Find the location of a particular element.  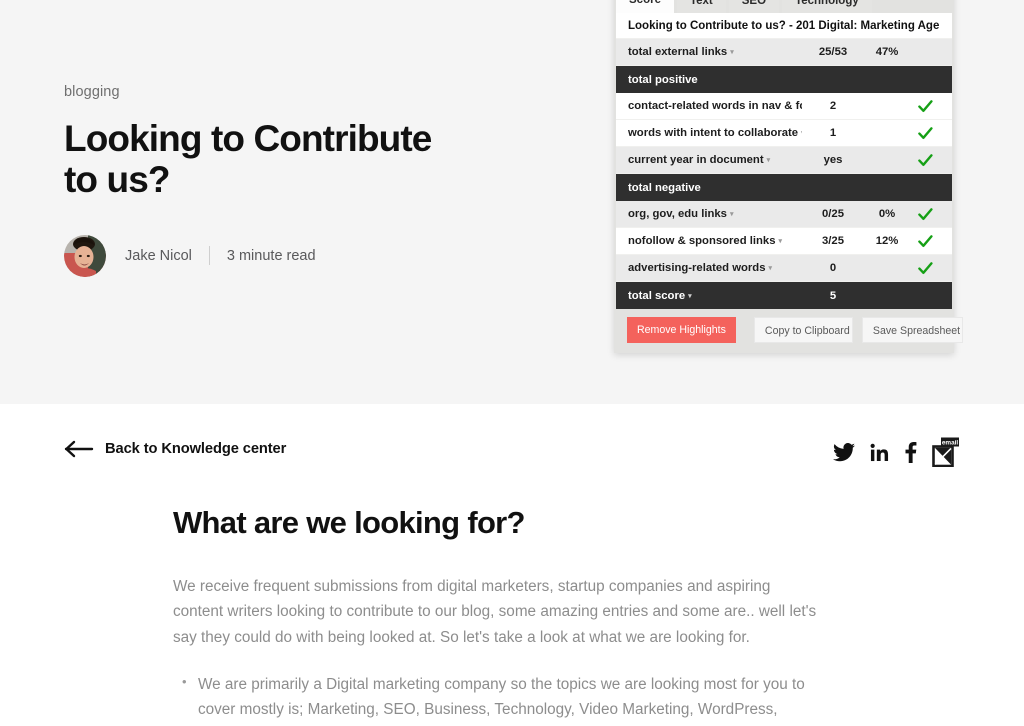

panel-row-value: 0/25 is located at coordinates (833, 214).